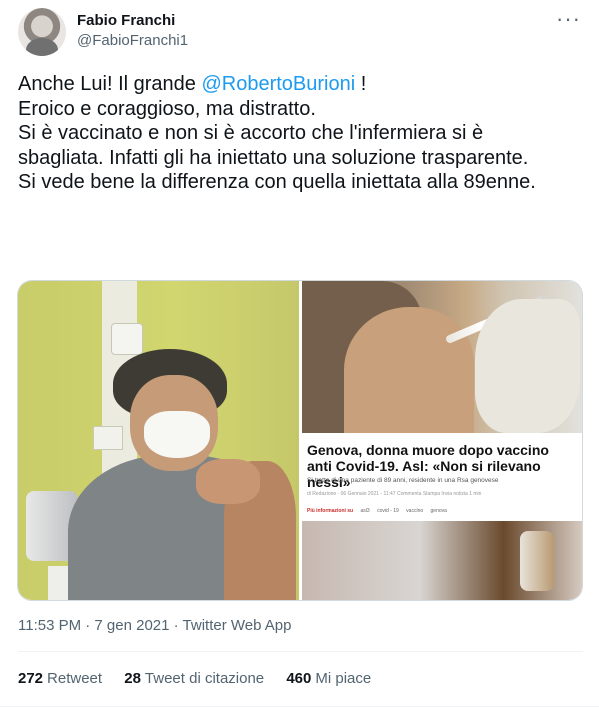  Describe the element at coordinates (438, 511) in the screenshot. I see `tag-genova: genova` at that location.